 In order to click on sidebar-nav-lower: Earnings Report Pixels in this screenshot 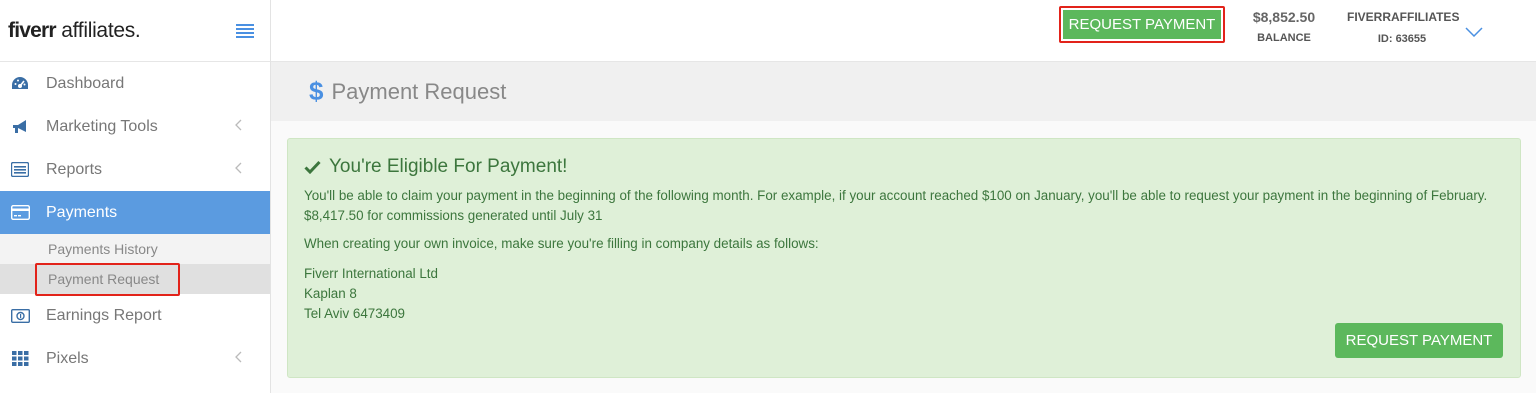, I will do `click(135, 337)`.